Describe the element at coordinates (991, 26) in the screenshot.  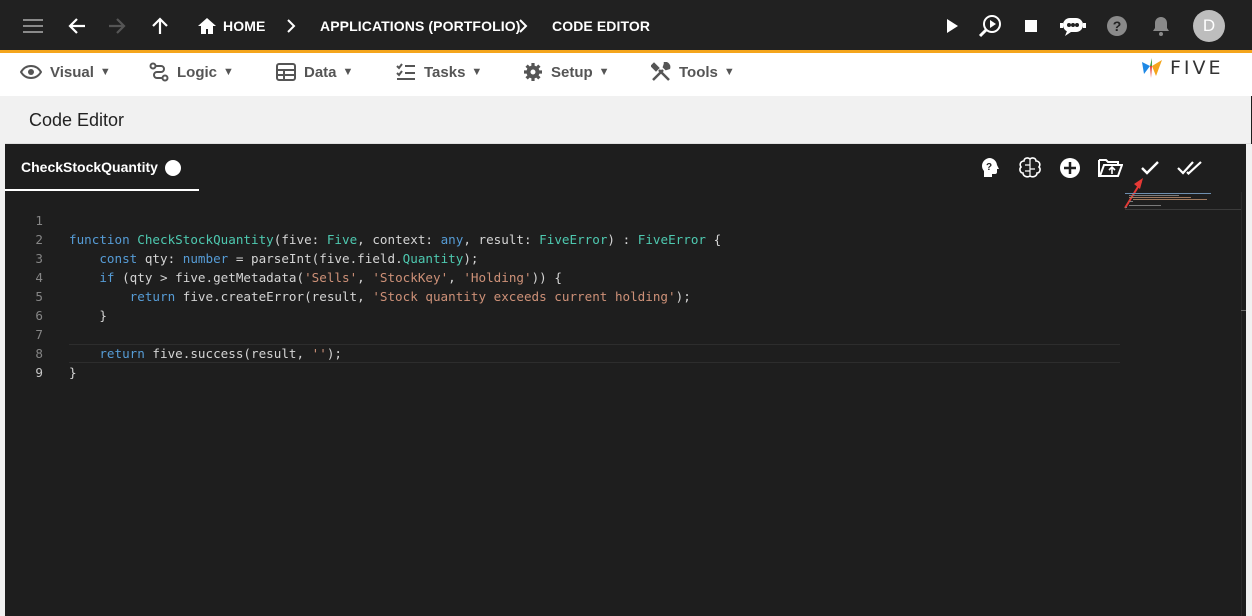
I see `debug-run-icon` at that location.